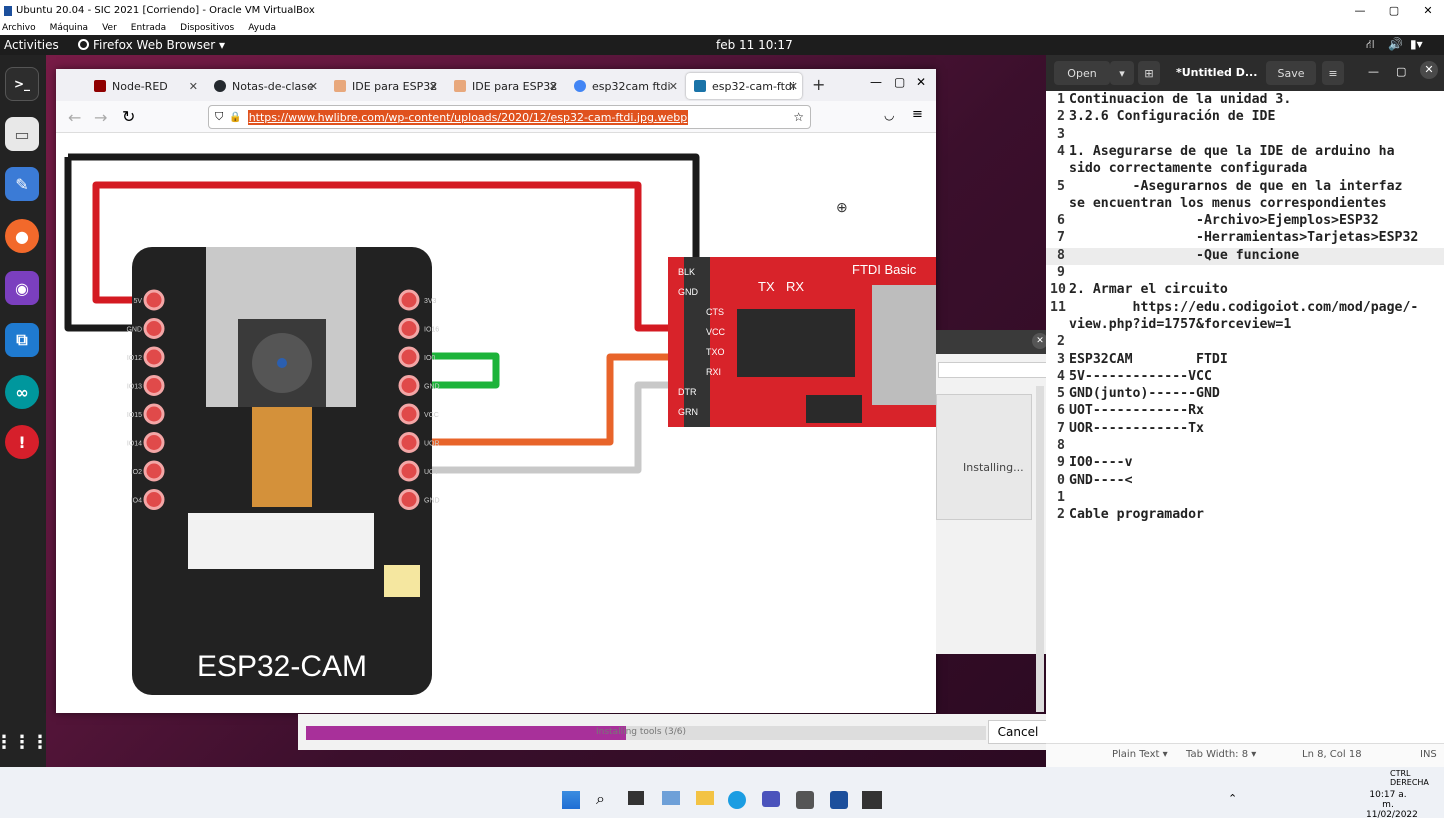 The height and width of the screenshot is (818, 1444). Describe the element at coordinates (159, 45) in the screenshot. I see `app-menu: Firefox Web Browser ▾` at that location.